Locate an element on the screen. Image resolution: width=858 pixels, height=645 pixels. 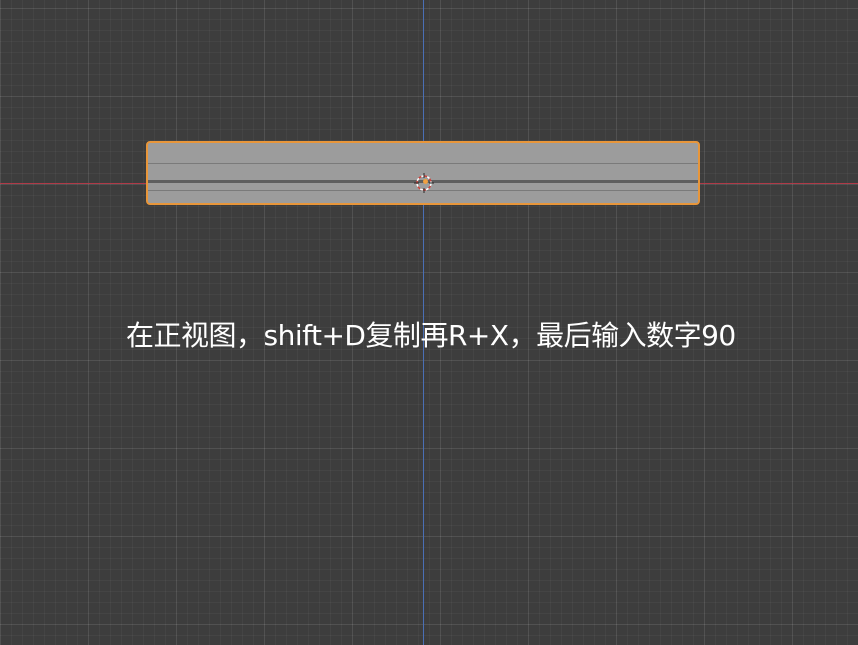
3d-cursor-icon is located at coordinates (424, 183).